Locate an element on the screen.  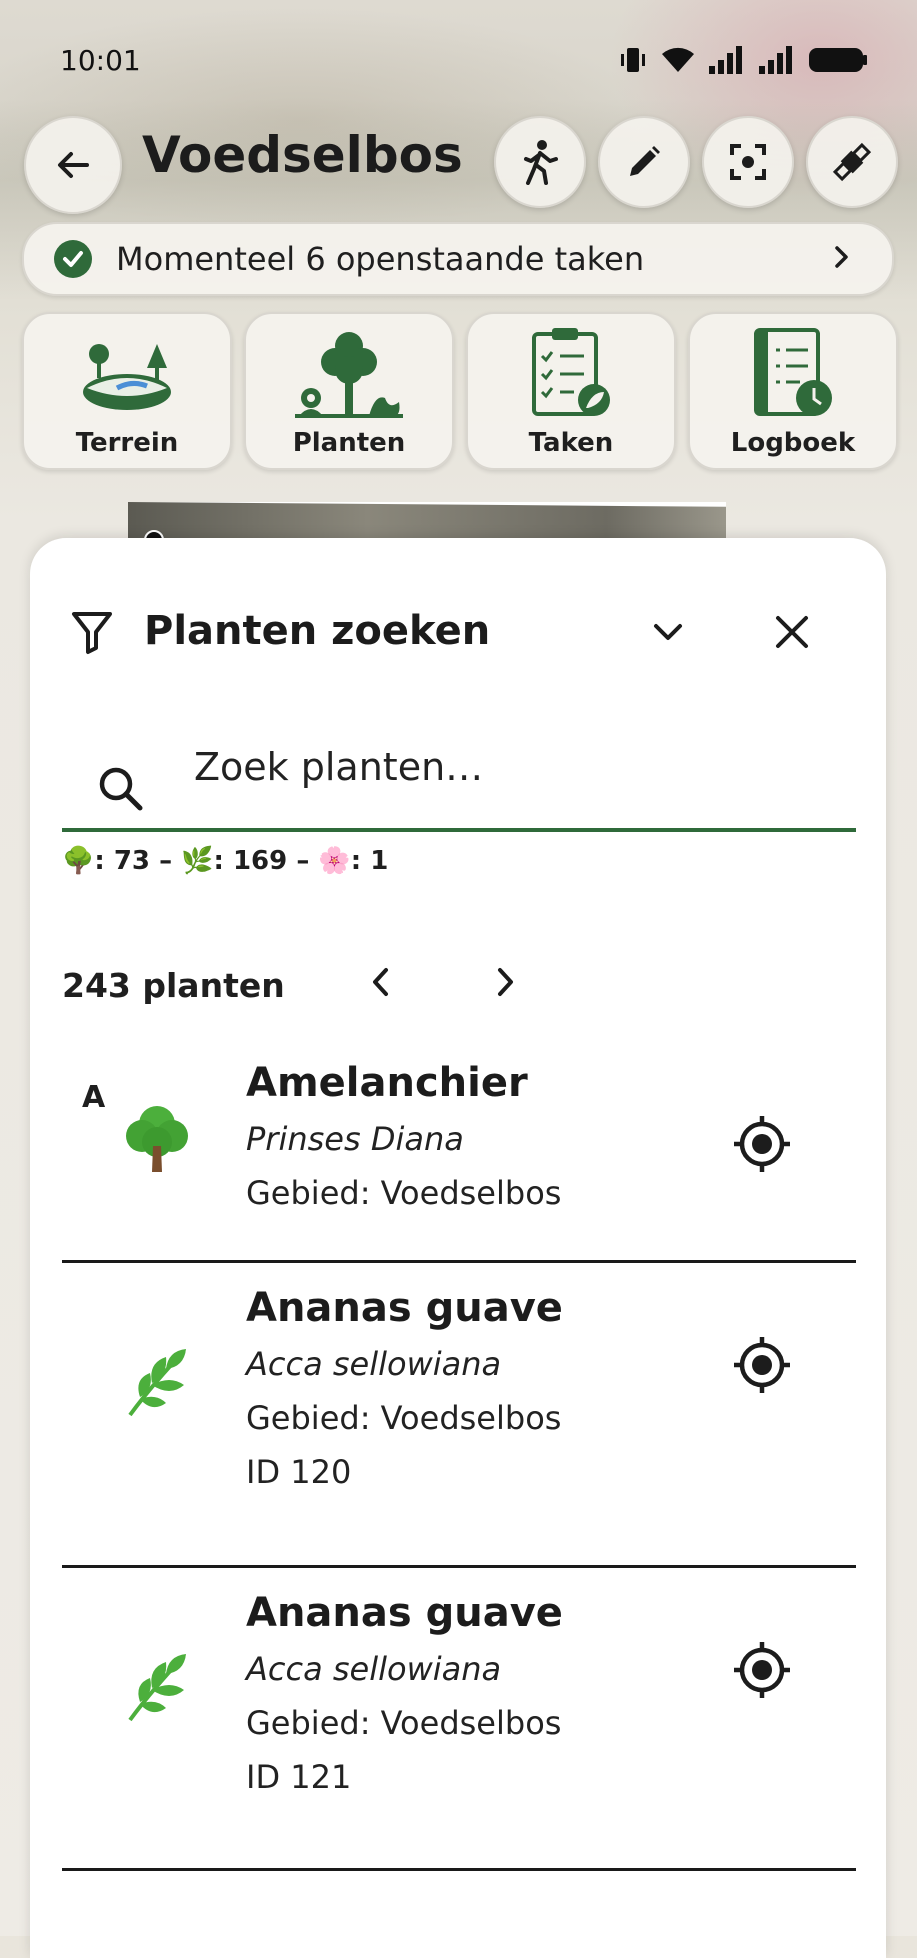
tile-taken: Taken is located at coordinates (571, 391).